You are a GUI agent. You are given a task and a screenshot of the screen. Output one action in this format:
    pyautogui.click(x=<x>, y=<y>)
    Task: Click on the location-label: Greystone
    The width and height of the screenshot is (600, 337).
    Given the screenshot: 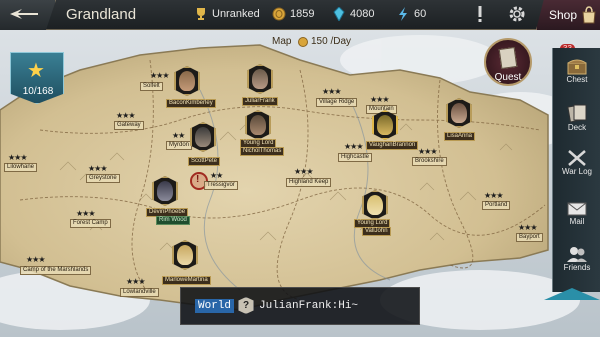 What is the action you would take?
    pyautogui.click(x=103, y=178)
    